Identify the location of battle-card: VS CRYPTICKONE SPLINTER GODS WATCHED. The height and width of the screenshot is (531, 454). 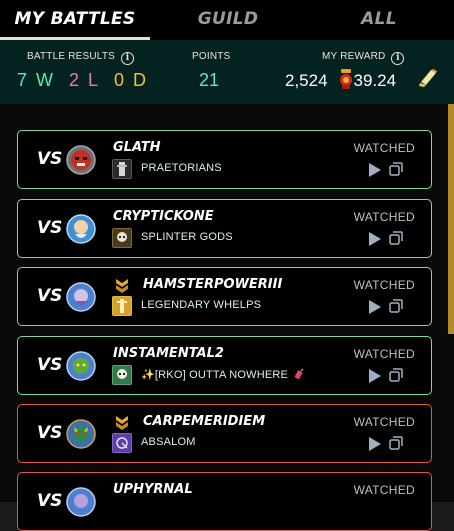
(224, 228).